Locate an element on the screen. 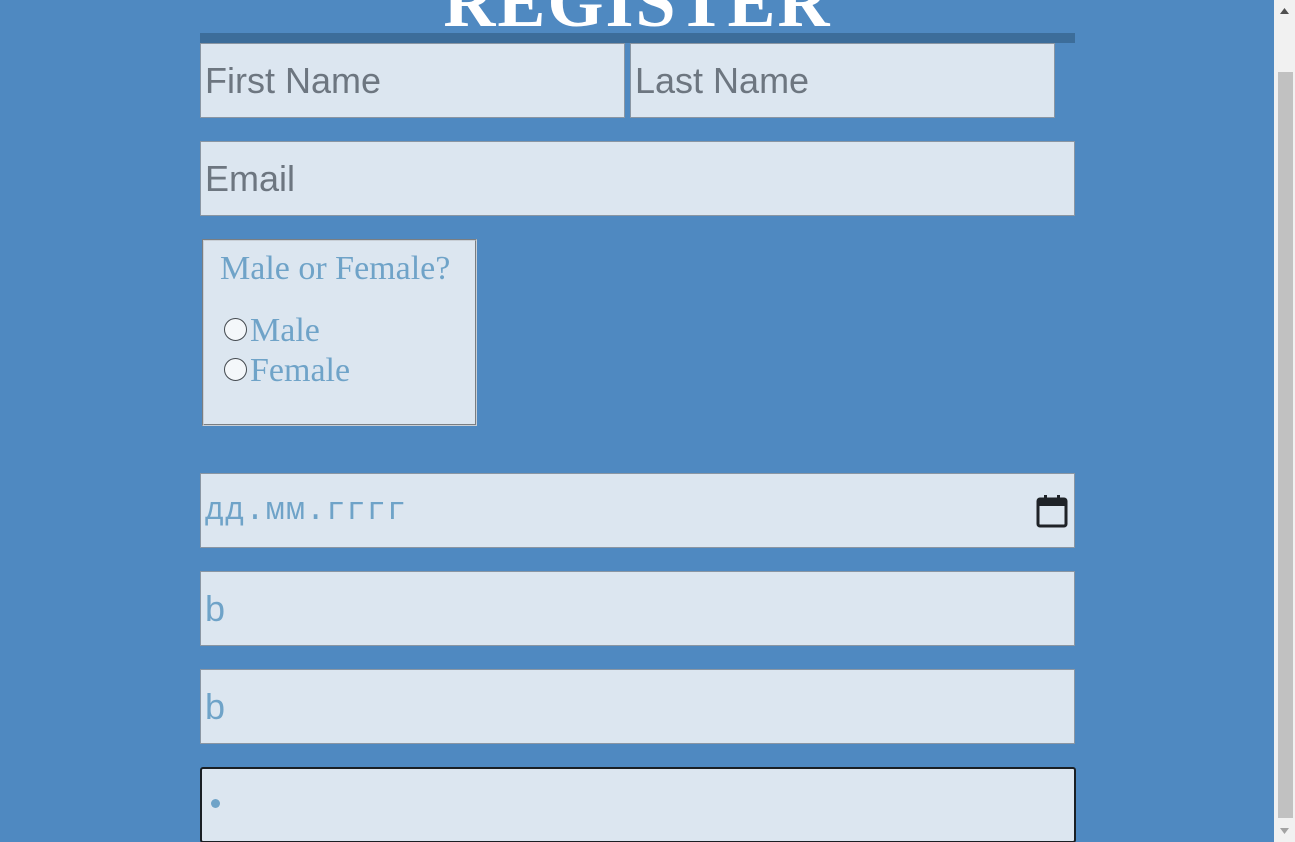 The width and height of the screenshot is (1295, 842). scroll-up-arrow-icon is located at coordinates (1284, 10).